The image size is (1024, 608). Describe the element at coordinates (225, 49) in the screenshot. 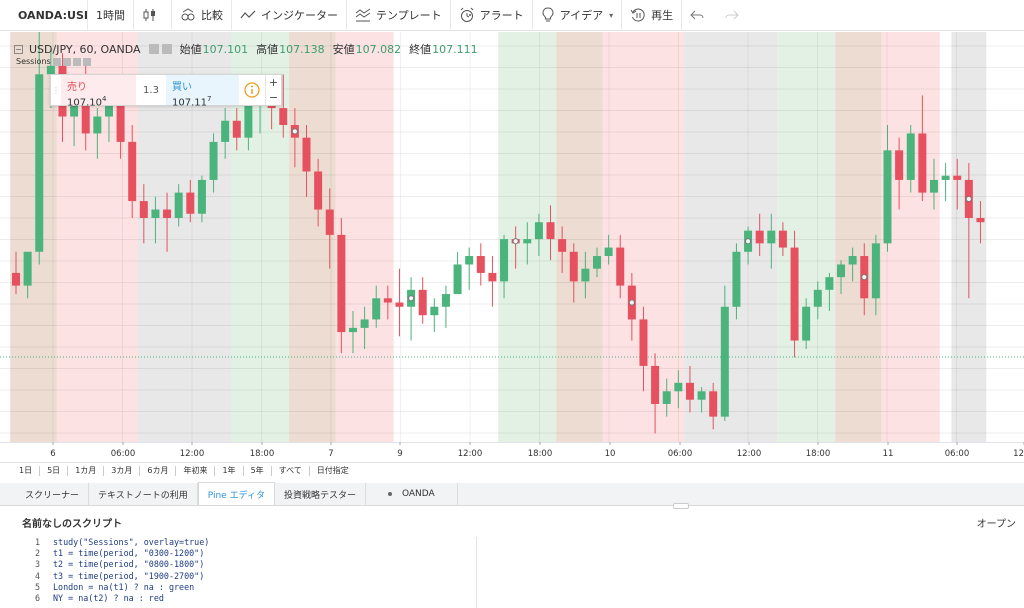

I see `open-value: 107.101` at that location.